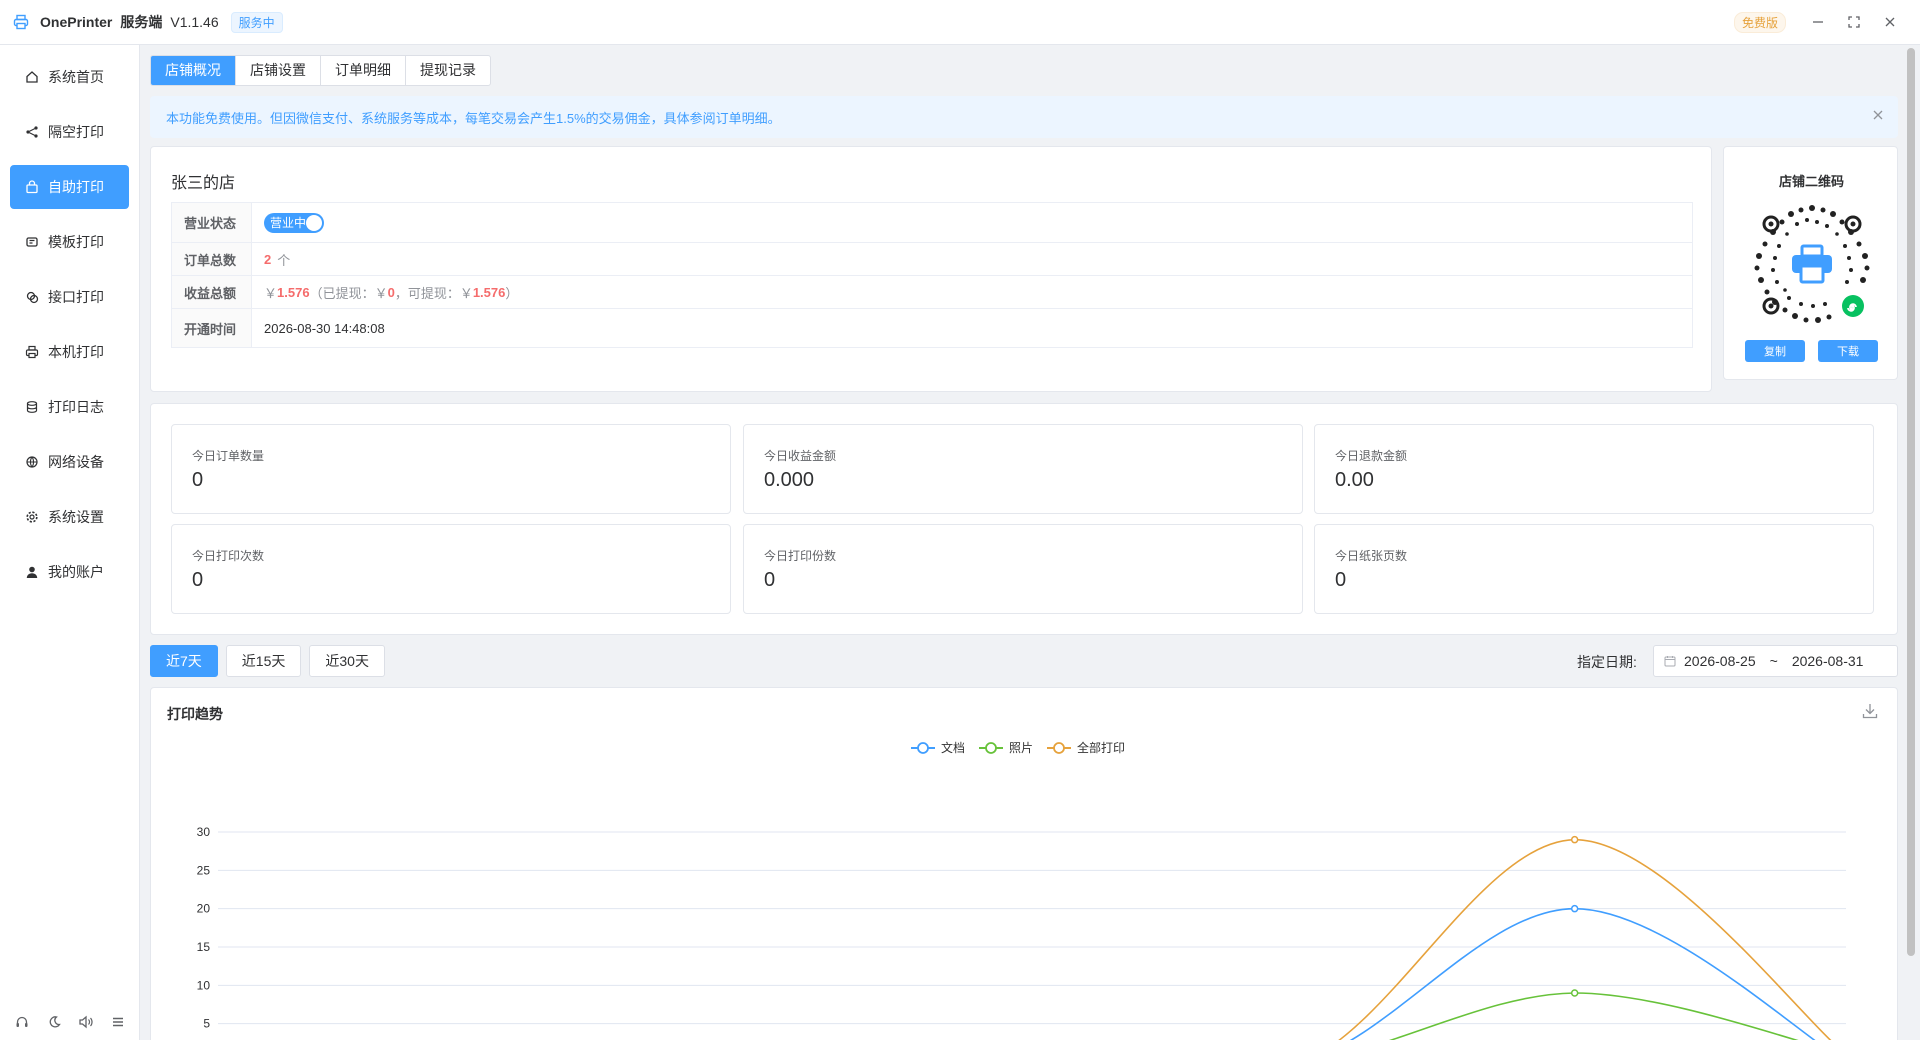  What do you see at coordinates (32, 187) in the screenshot?
I see `shopping-bag-icon` at bounding box center [32, 187].